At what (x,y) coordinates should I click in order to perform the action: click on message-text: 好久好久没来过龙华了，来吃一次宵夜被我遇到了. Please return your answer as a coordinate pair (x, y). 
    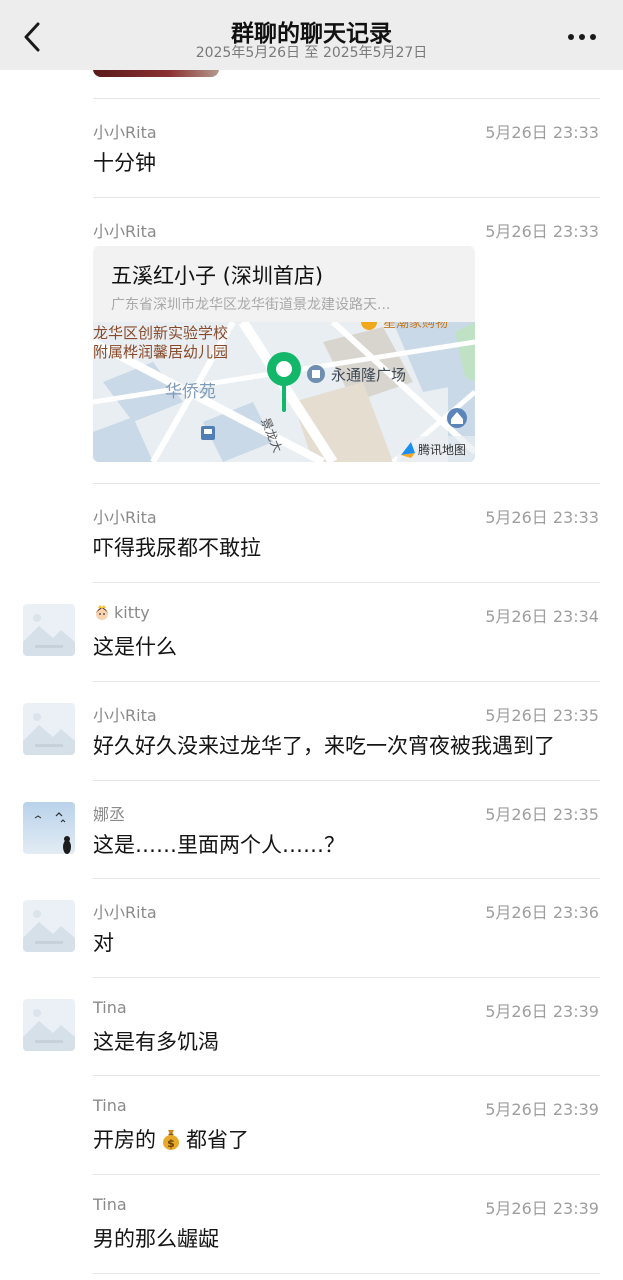
    Looking at the image, I should click on (324, 746).